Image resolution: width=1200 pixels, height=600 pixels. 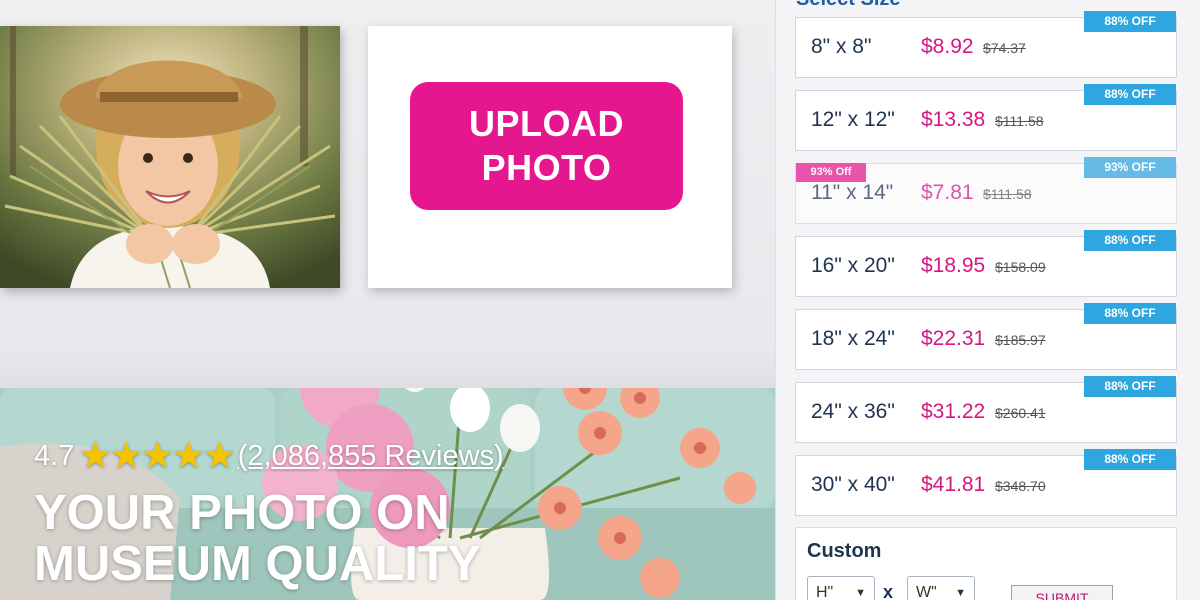 What do you see at coordinates (853, 119) in the screenshot?
I see `size-label: 12" x 12"` at bounding box center [853, 119].